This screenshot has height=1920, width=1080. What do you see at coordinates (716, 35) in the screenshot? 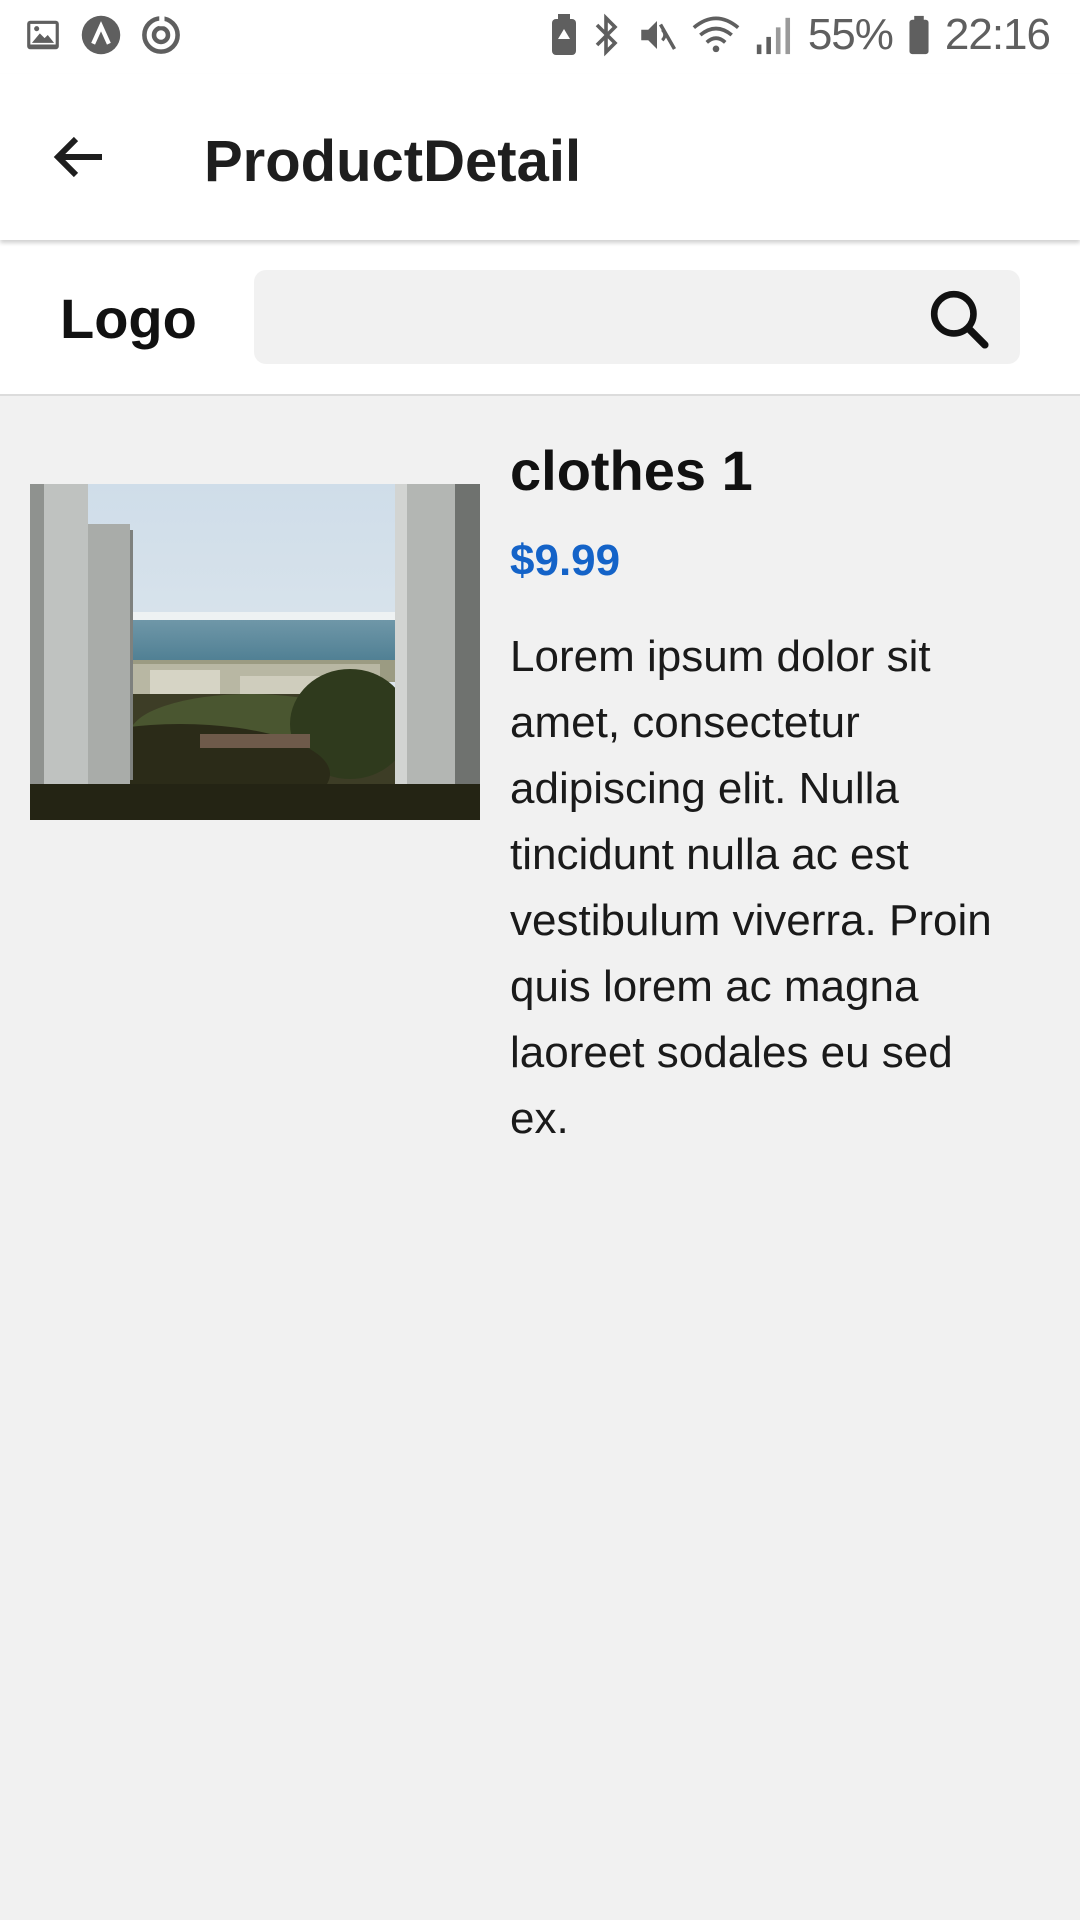
I see `wifi-icon` at bounding box center [716, 35].